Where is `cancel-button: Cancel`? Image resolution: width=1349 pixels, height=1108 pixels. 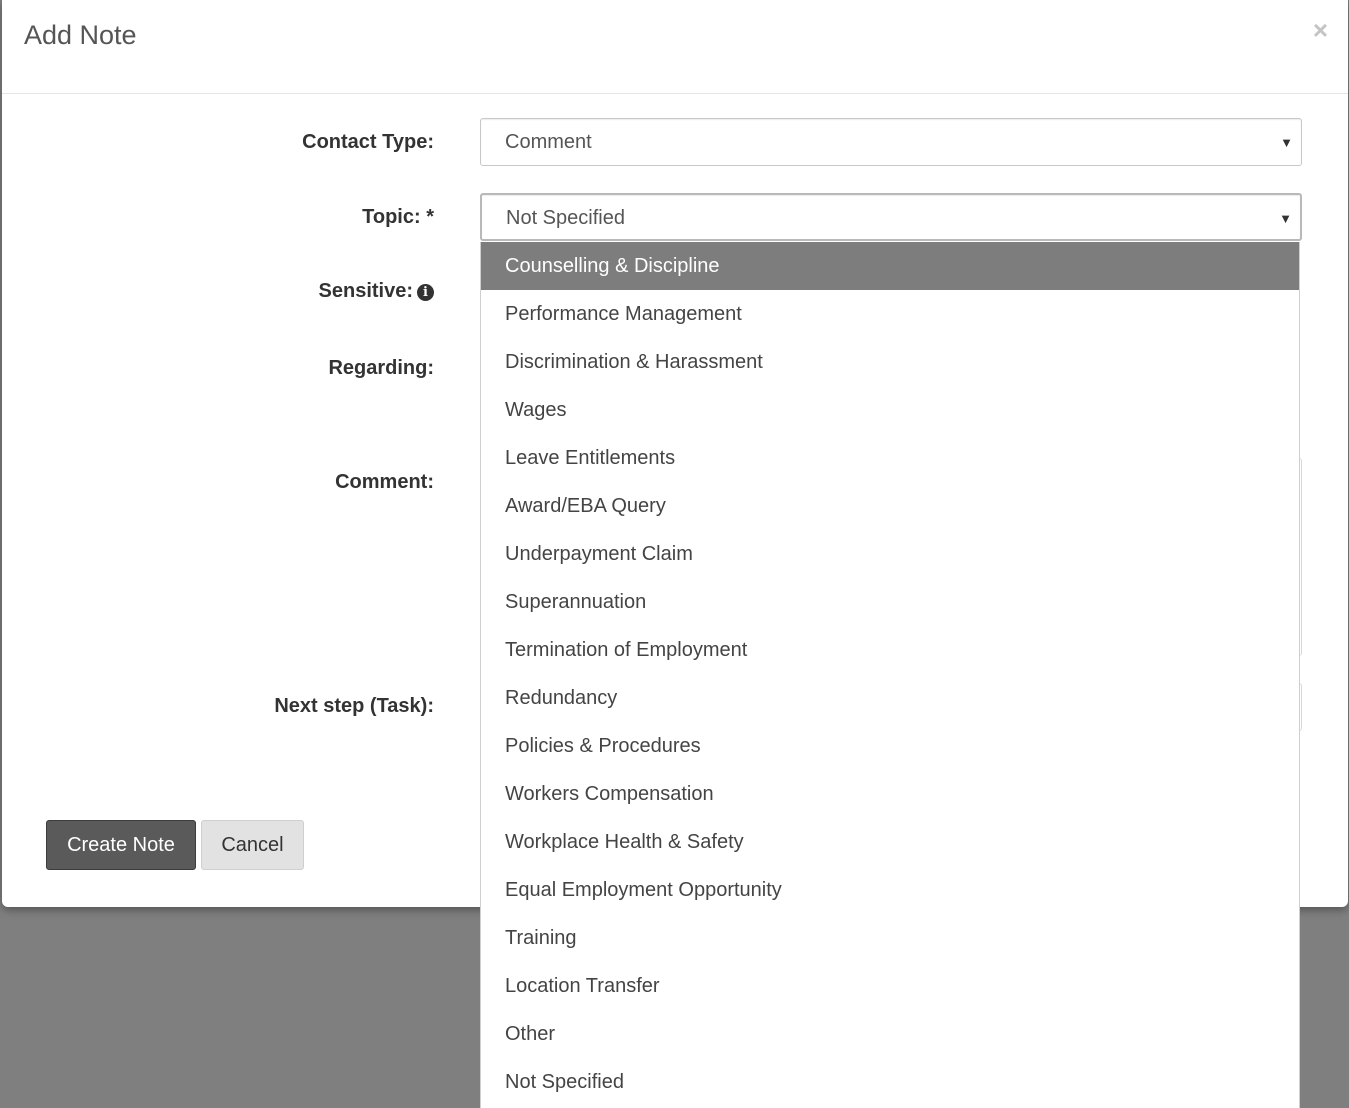 cancel-button: Cancel is located at coordinates (252, 845).